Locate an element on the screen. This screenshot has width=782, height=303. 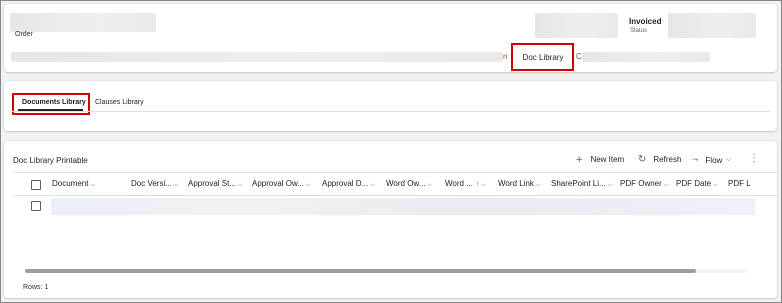
truncated-tab-right: C is located at coordinates (579, 56).